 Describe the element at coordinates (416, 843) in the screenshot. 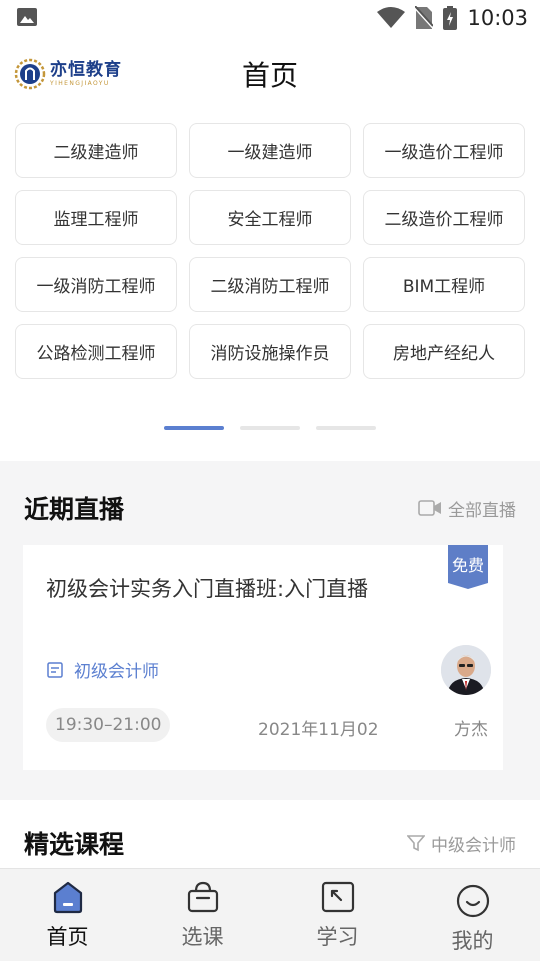

I see `filter-icon` at that location.